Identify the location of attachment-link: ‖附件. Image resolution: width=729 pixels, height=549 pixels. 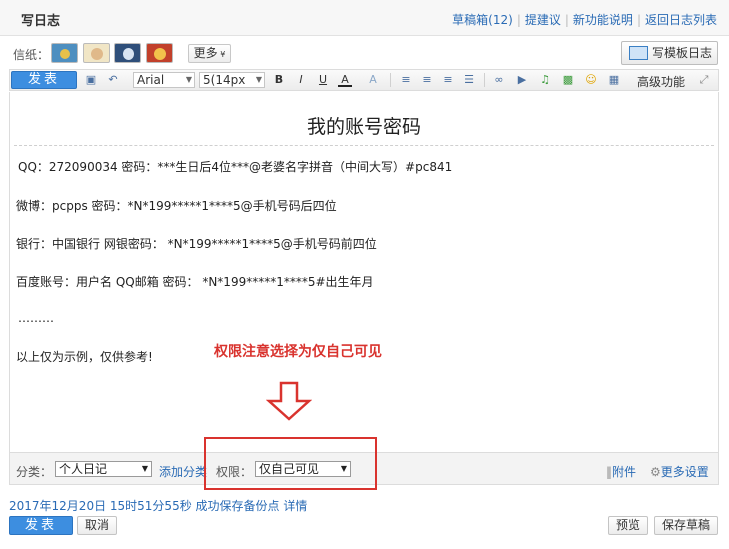
(621, 471).